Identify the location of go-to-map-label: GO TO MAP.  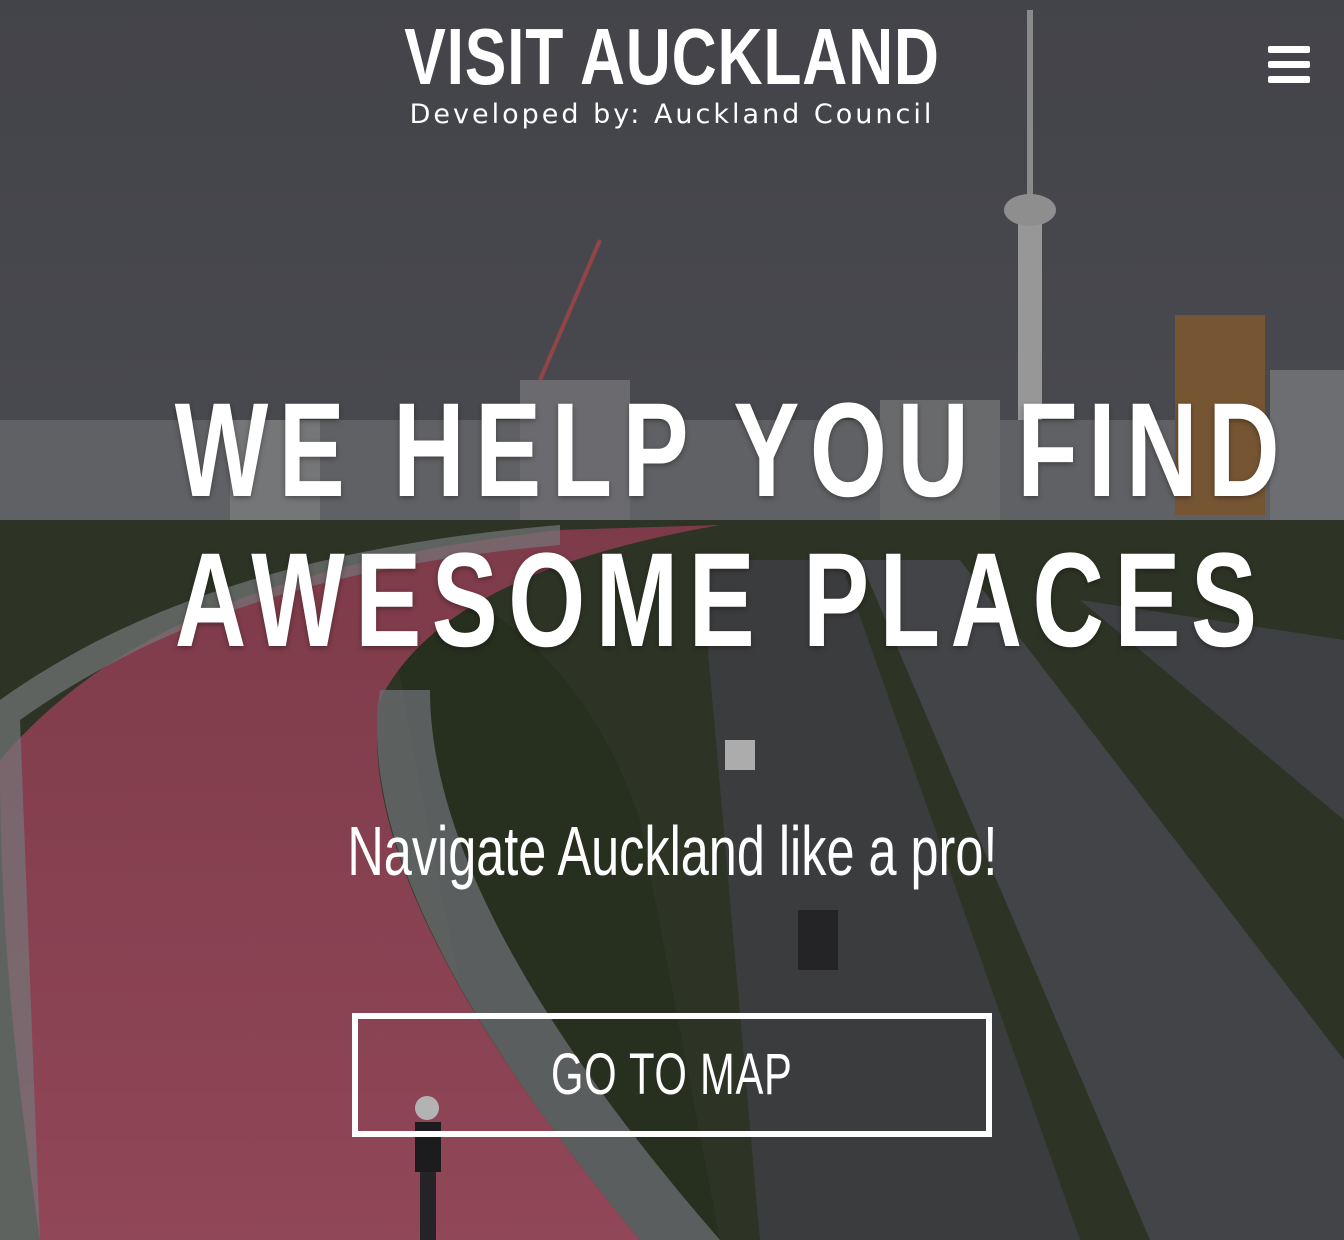
(672, 1074).